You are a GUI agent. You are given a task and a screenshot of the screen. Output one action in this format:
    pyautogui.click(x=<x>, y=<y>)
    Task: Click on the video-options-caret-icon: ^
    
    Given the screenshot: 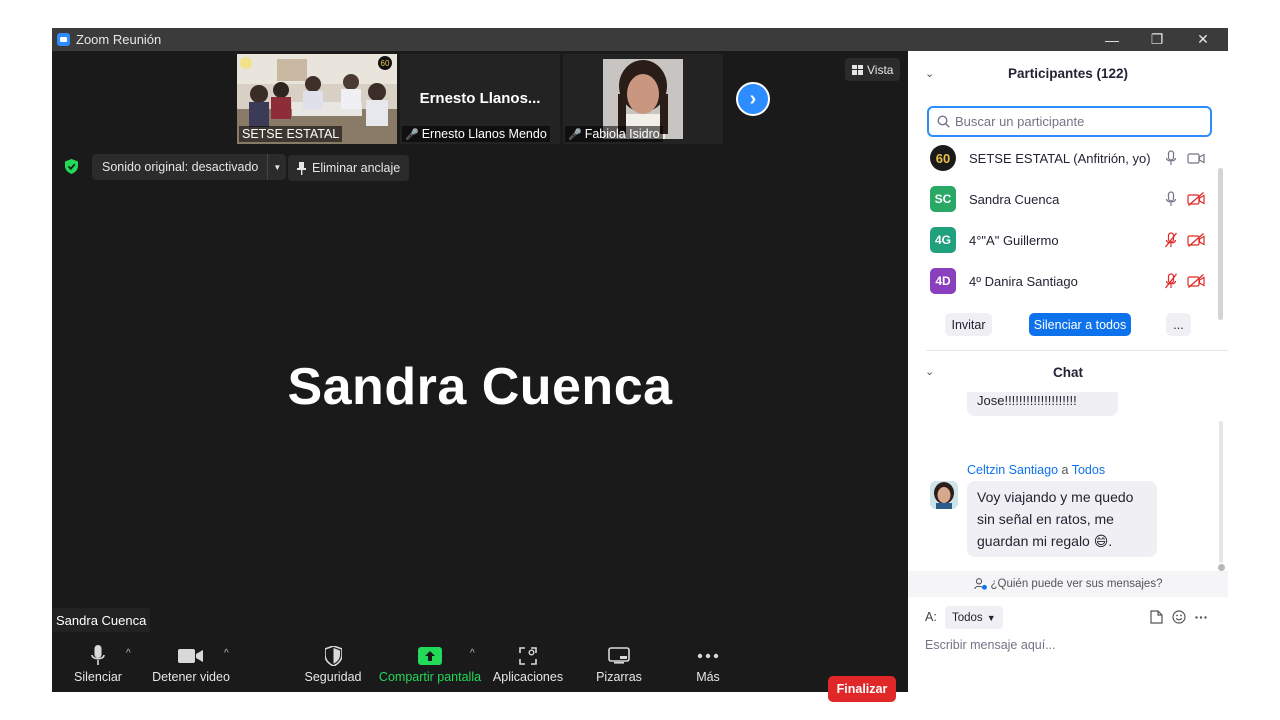 What is the action you would take?
    pyautogui.click(x=226, y=653)
    